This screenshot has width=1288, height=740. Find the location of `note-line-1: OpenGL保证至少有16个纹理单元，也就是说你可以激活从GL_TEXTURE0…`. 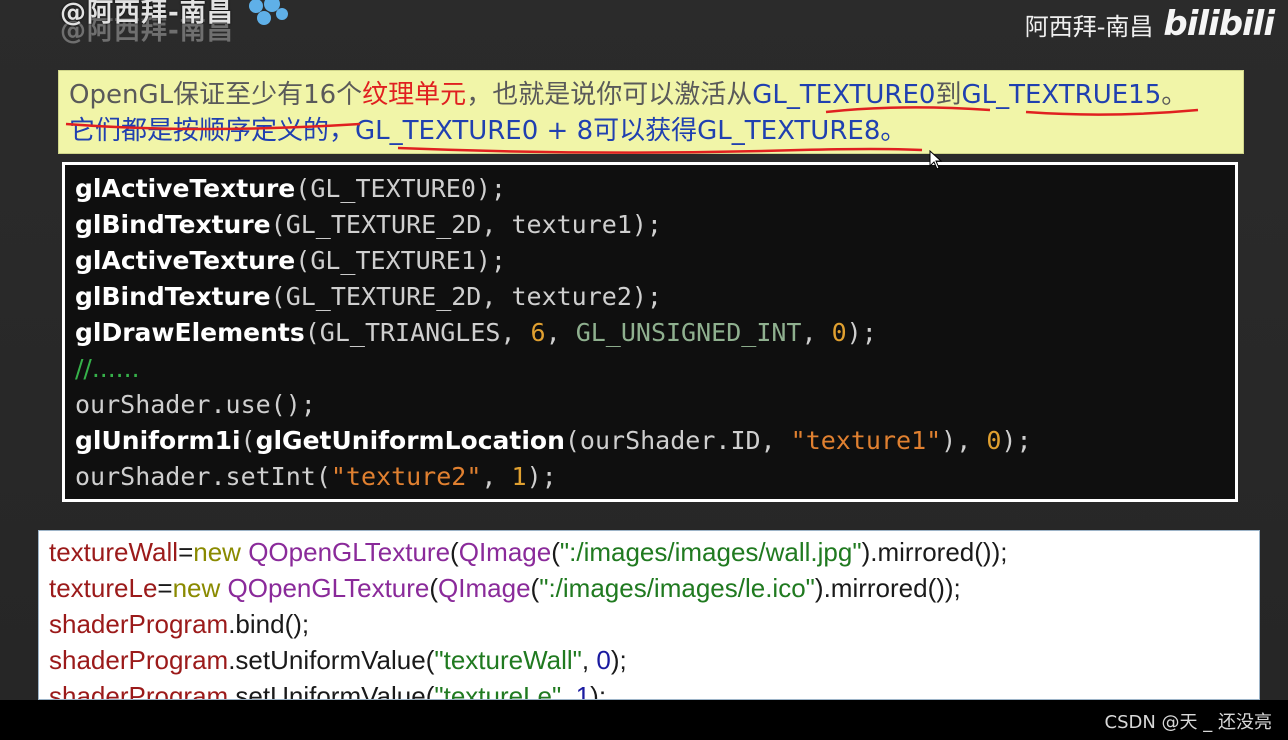

note-line-1: OpenGL保证至少有16个纹理单元，也就是说你可以激活从GL_TEXTURE0… is located at coordinates (651, 95).